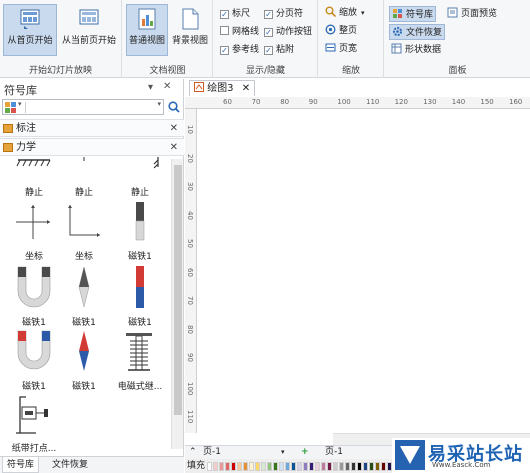 The height and width of the screenshot is (473, 530). Describe the element at coordinates (345, 13) in the screenshot. I see `zoom-button: 缩放 ▾` at that location.